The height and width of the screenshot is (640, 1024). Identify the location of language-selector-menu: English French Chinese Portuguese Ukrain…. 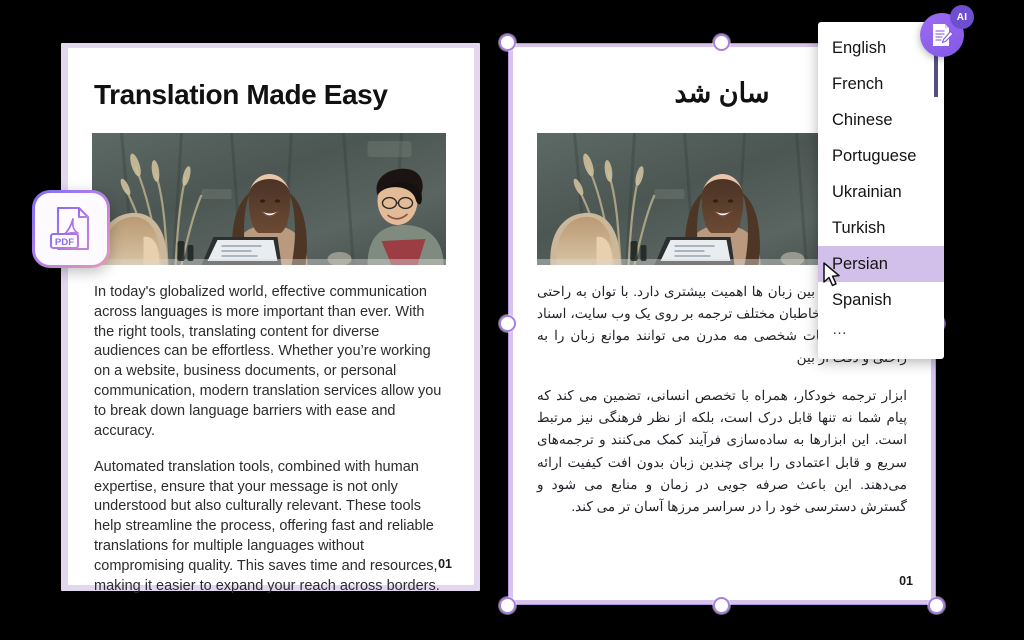
(881, 190).